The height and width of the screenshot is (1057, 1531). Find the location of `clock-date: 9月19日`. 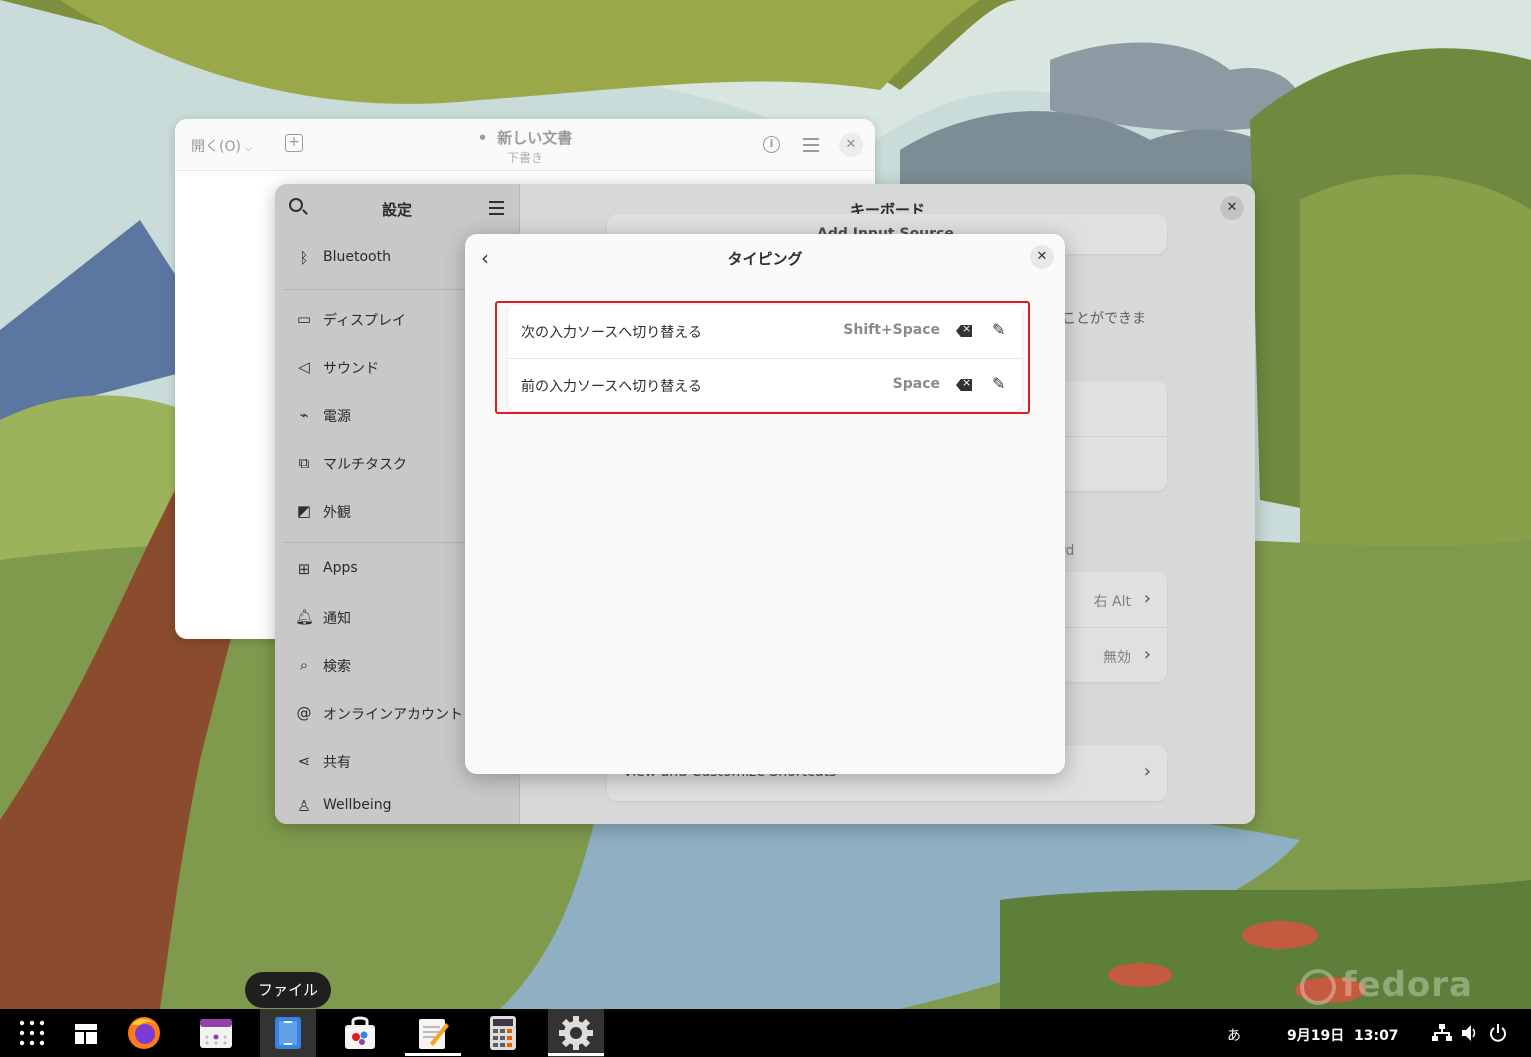

clock-date: 9月19日 is located at coordinates (1316, 1036).